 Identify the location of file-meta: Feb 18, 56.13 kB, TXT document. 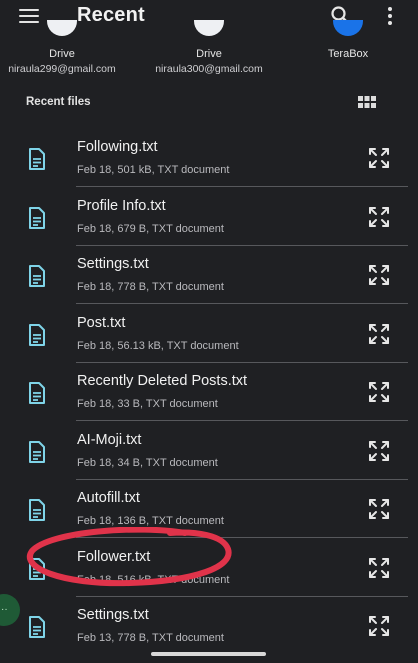
(158, 345).